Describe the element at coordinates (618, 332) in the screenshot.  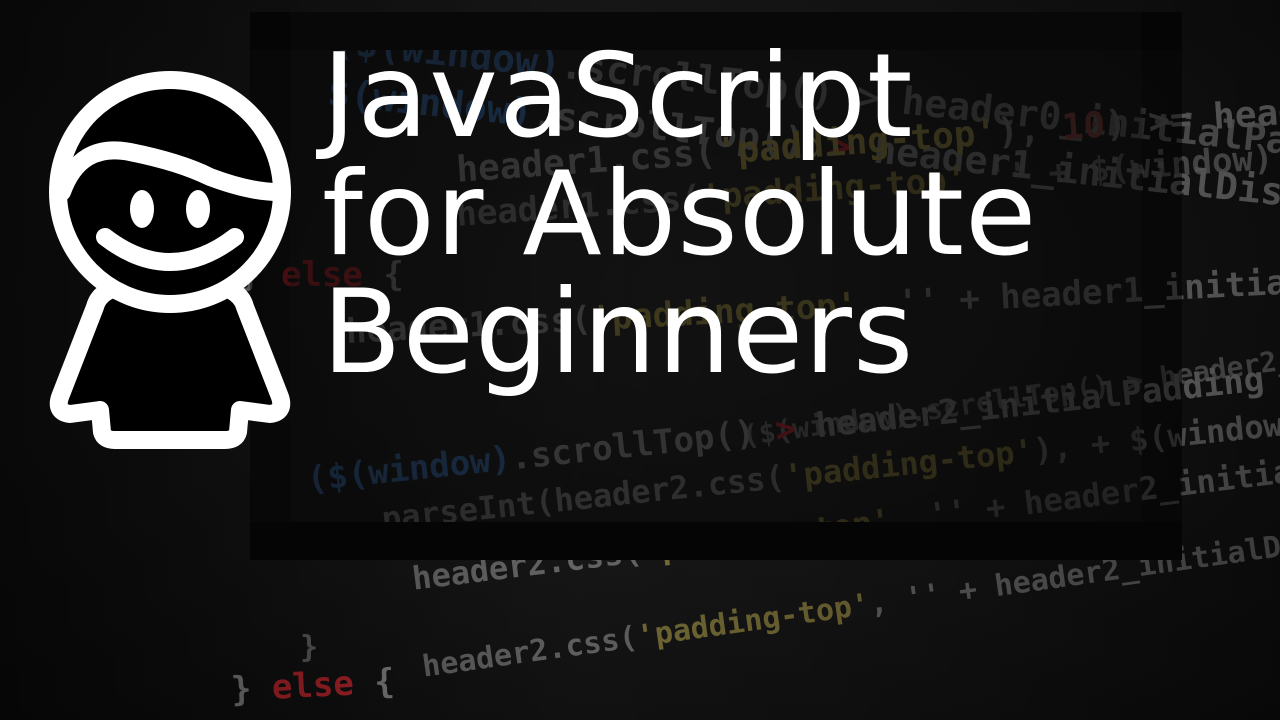
I see `title-line-3: Beginners` at that location.